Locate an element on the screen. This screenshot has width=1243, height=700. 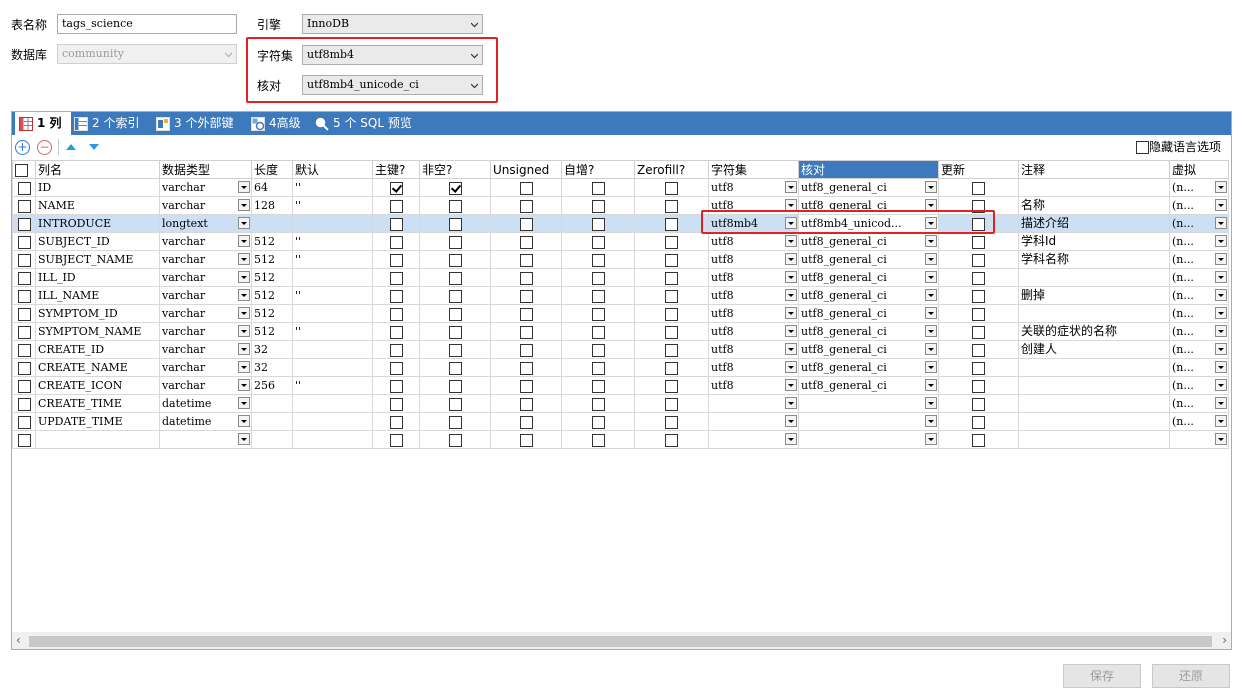
engine-select: InnoDB is located at coordinates (392, 24).